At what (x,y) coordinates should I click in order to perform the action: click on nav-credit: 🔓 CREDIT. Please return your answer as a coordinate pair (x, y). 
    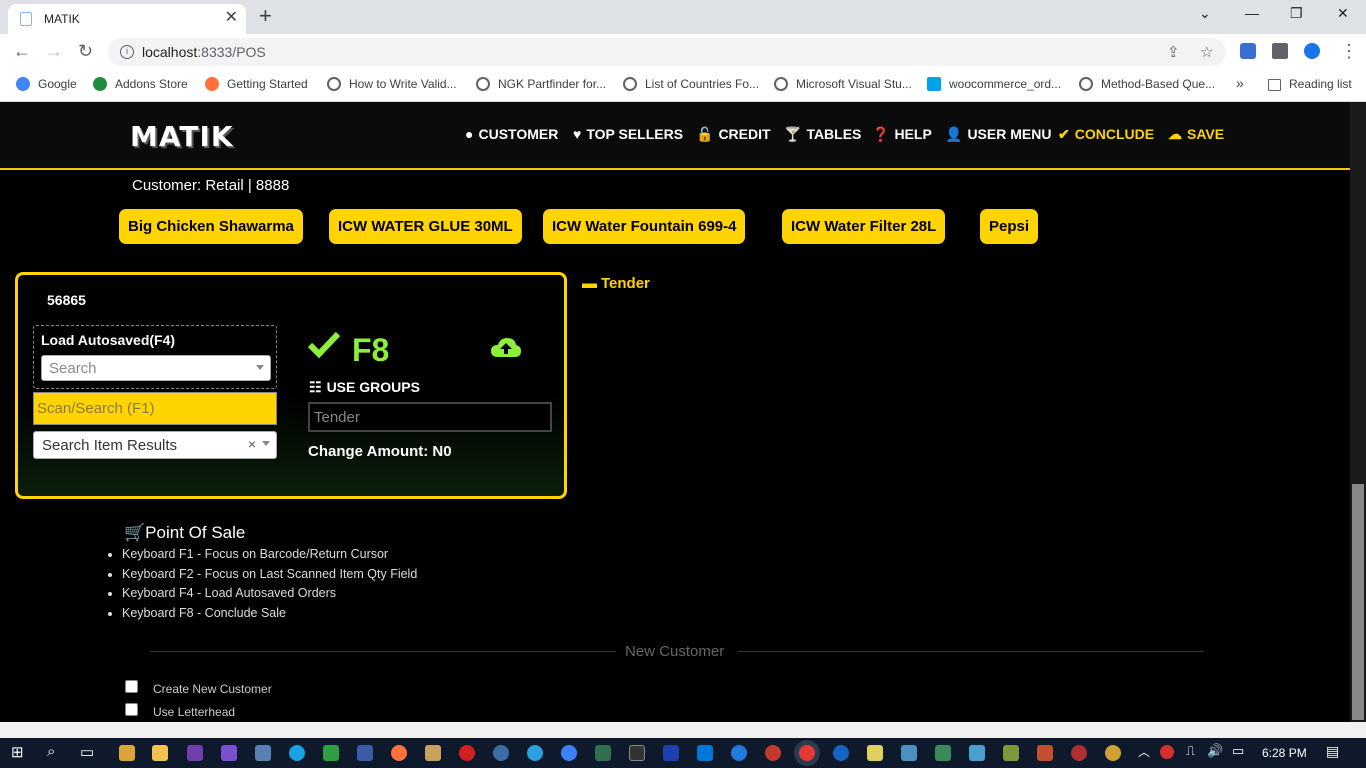
    Looking at the image, I should click on (733, 134).